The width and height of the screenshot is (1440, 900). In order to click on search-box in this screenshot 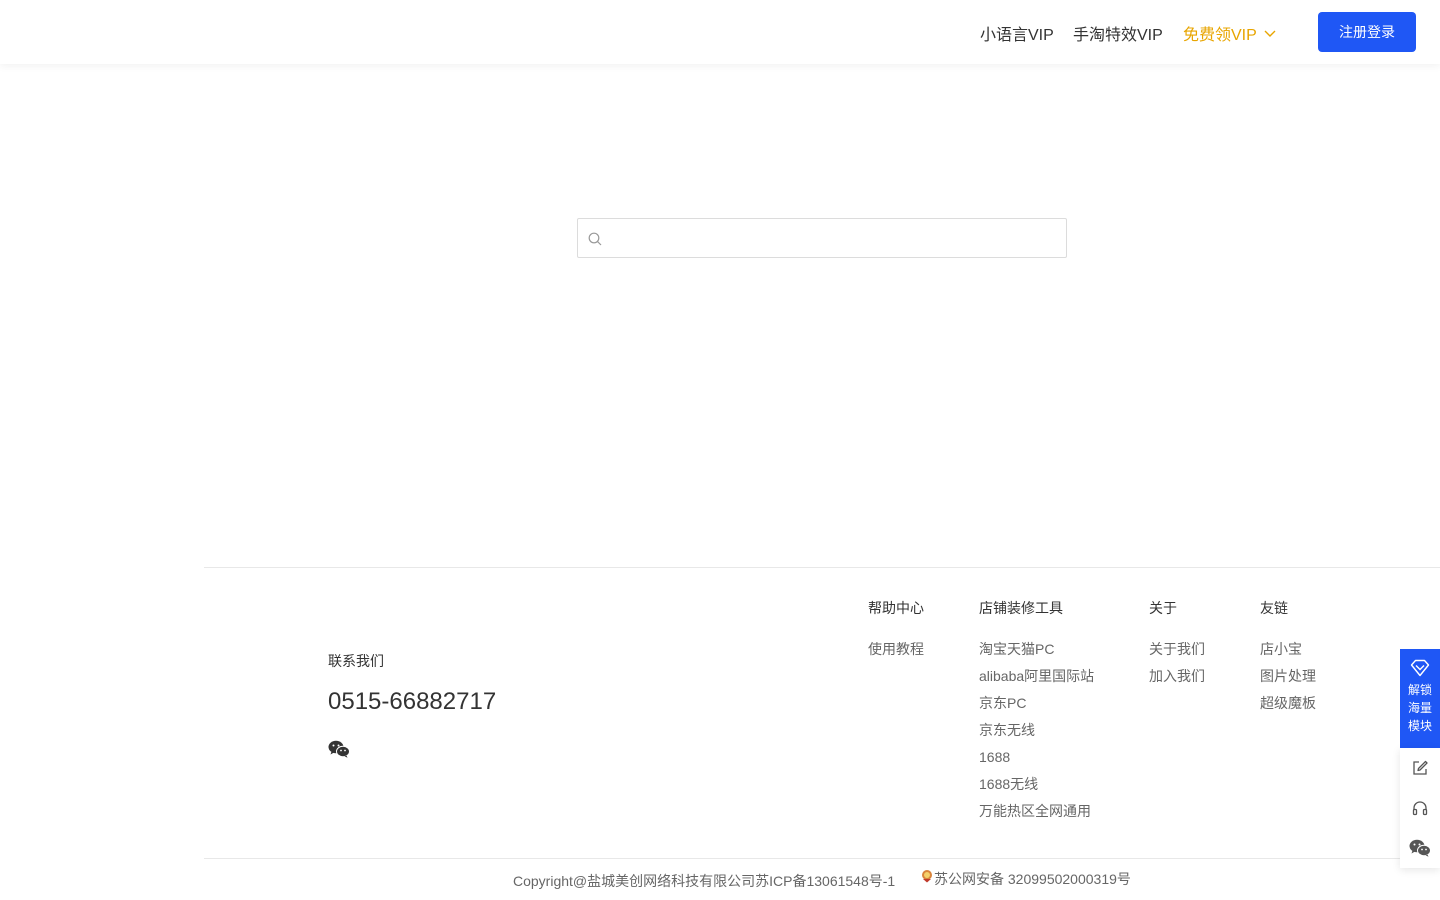, I will do `click(822, 238)`.